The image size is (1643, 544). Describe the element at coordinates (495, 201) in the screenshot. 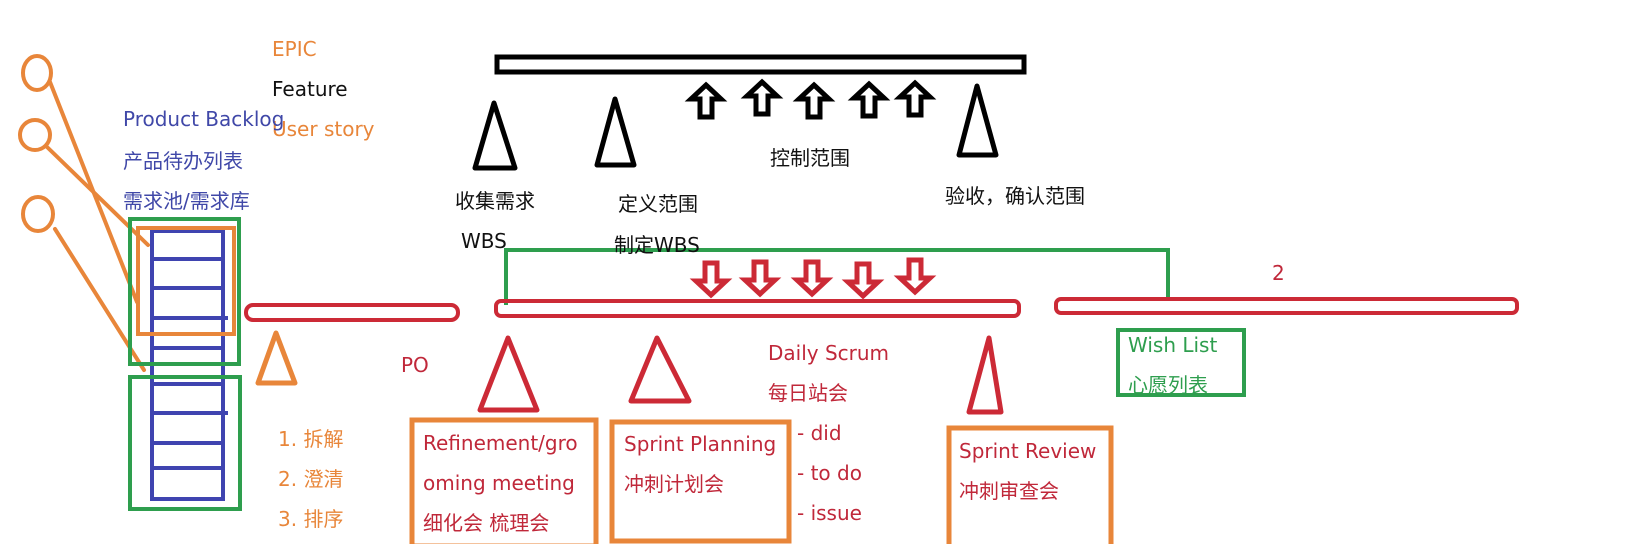

I see `collect-requirements-label: 收集需求` at that location.